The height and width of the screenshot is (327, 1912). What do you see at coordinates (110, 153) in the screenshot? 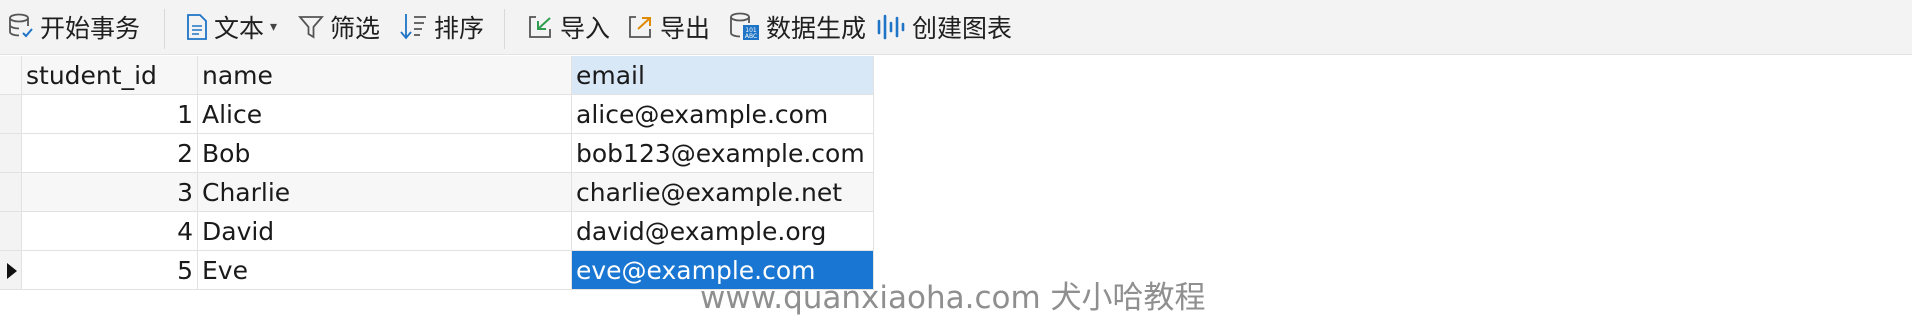
I see `cell-student-id: 2` at bounding box center [110, 153].